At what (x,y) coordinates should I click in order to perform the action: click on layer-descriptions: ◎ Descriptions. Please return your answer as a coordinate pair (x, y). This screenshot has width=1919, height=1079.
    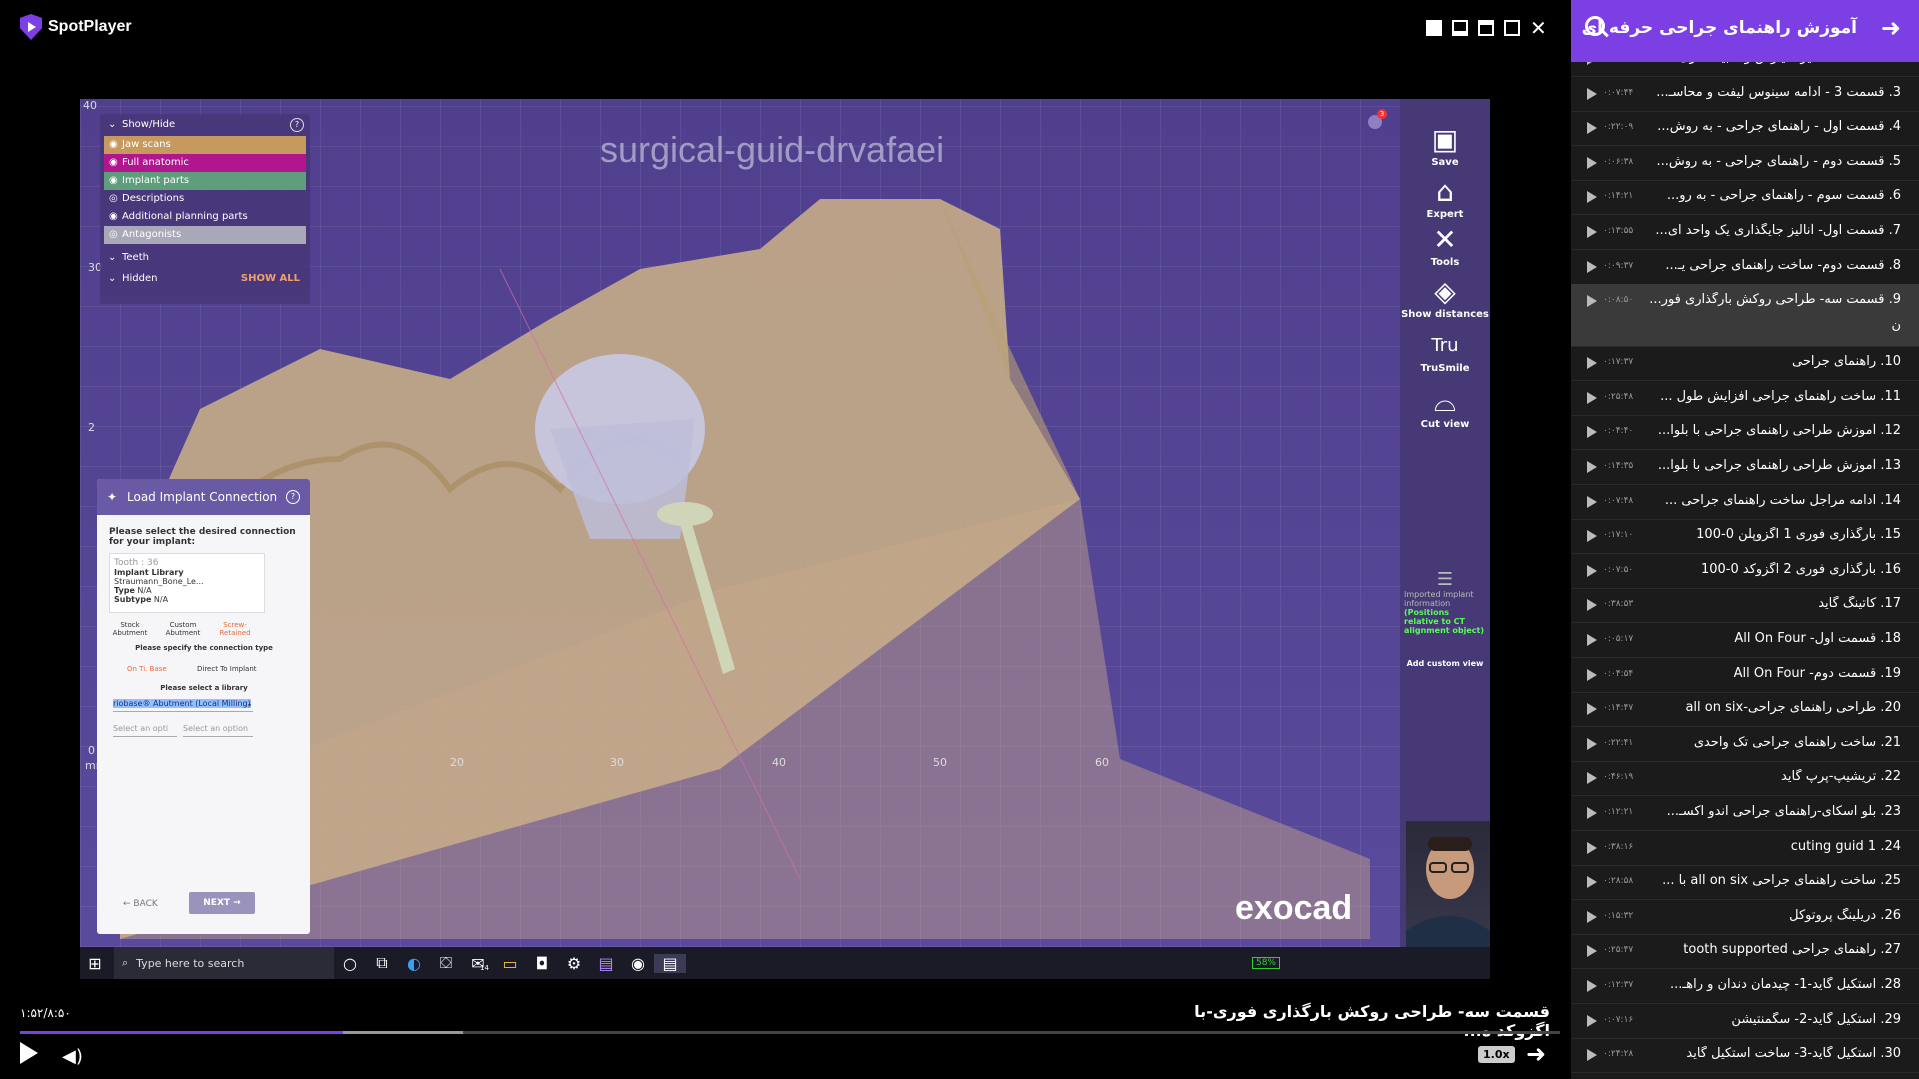
    Looking at the image, I should click on (205, 199).